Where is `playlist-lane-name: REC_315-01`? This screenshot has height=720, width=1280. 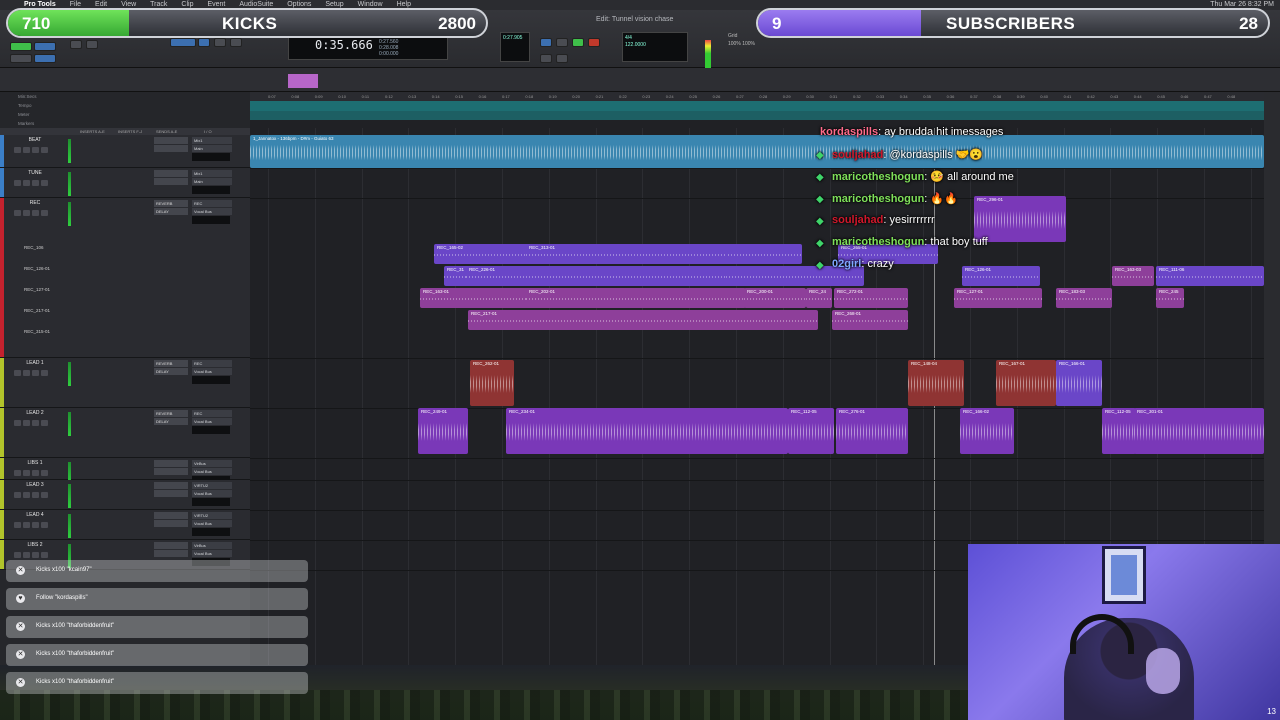
playlist-lane-name: REC_315-01 is located at coordinates (37, 331).